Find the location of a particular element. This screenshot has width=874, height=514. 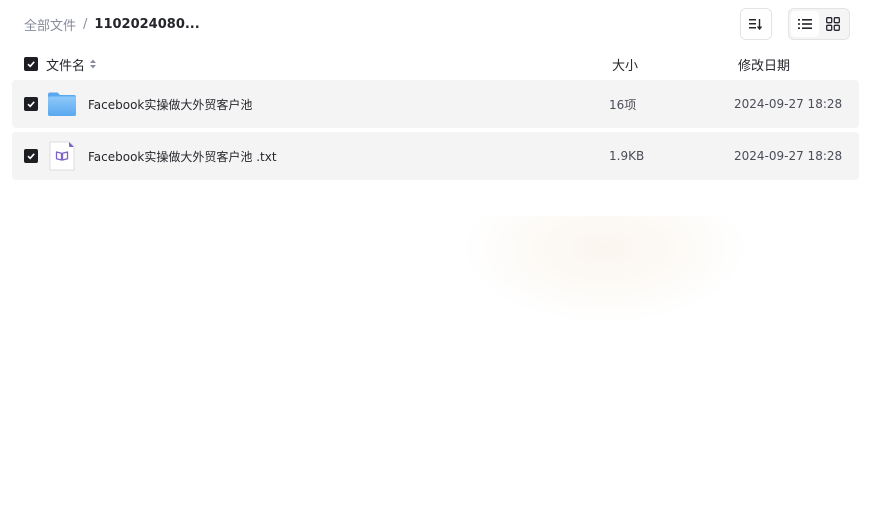

column-header-size: 大小 is located at coordinates (625, 64).